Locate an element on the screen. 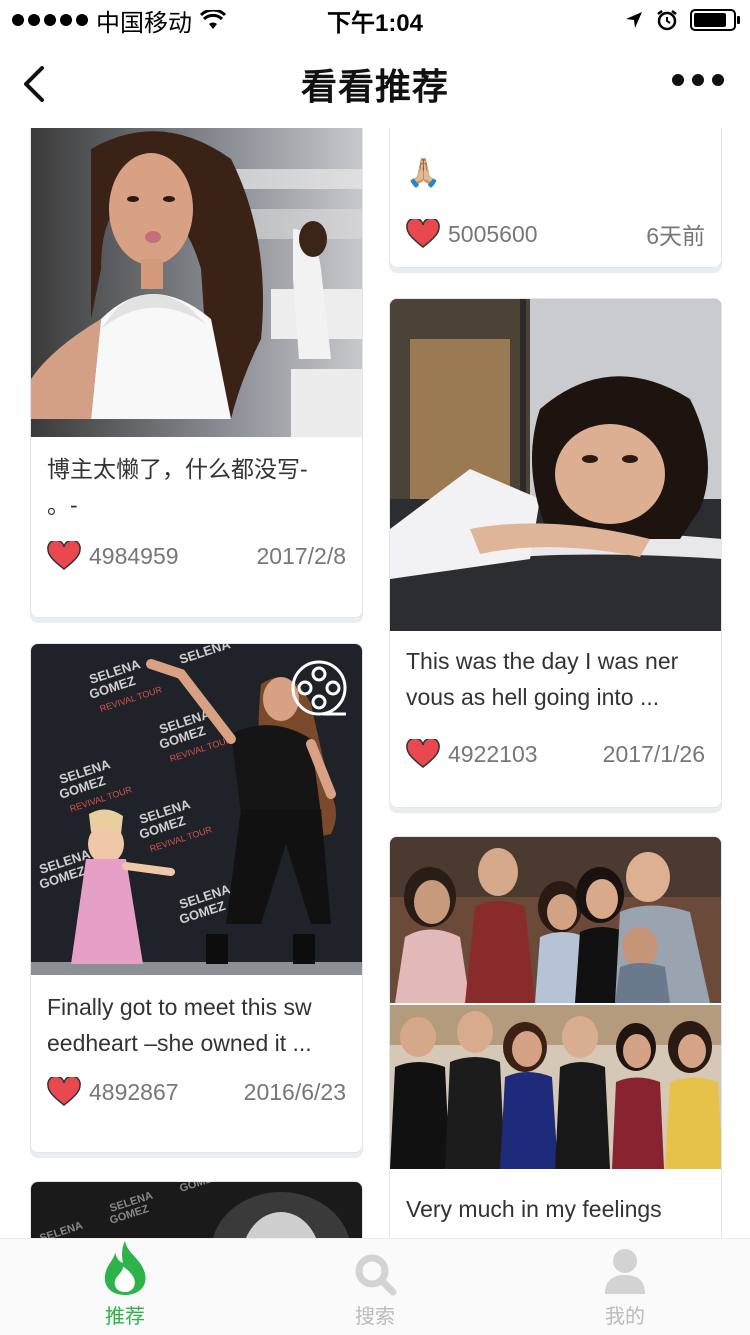  post-card: Very much in my feelings is located at coordinates (555, 1037).